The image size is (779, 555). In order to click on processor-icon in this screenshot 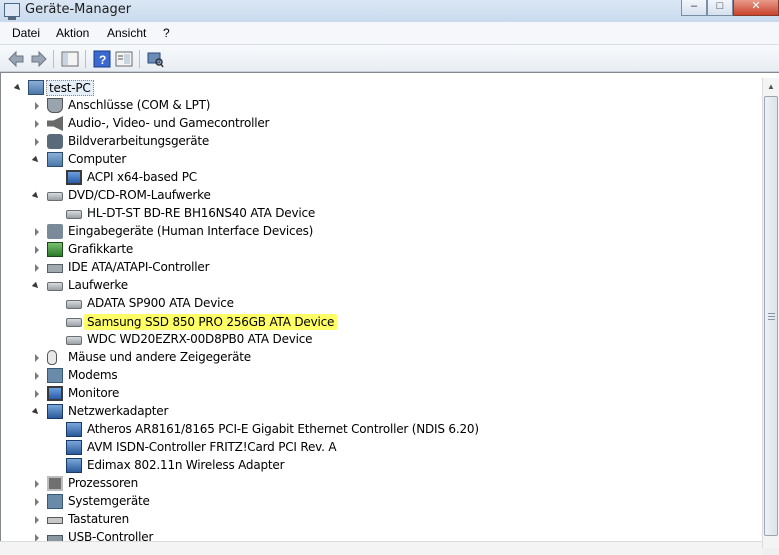, I will do `click(55, 483)`.